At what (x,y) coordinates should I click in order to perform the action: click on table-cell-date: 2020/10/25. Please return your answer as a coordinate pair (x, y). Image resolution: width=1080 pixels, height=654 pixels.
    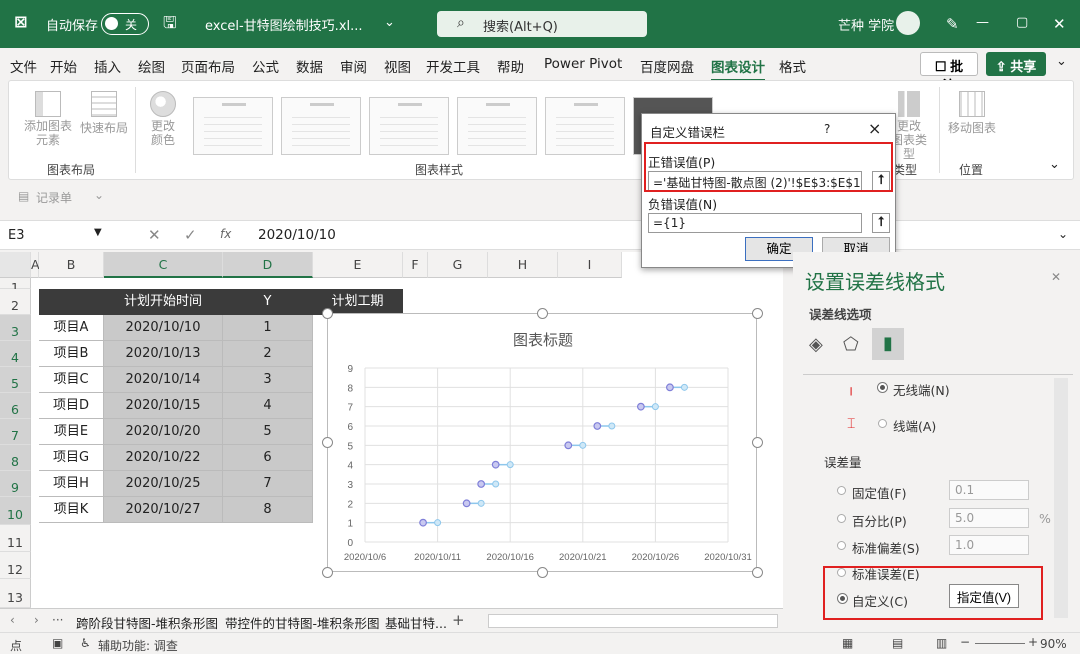
    Looking at the image, I should click on (163, 484).